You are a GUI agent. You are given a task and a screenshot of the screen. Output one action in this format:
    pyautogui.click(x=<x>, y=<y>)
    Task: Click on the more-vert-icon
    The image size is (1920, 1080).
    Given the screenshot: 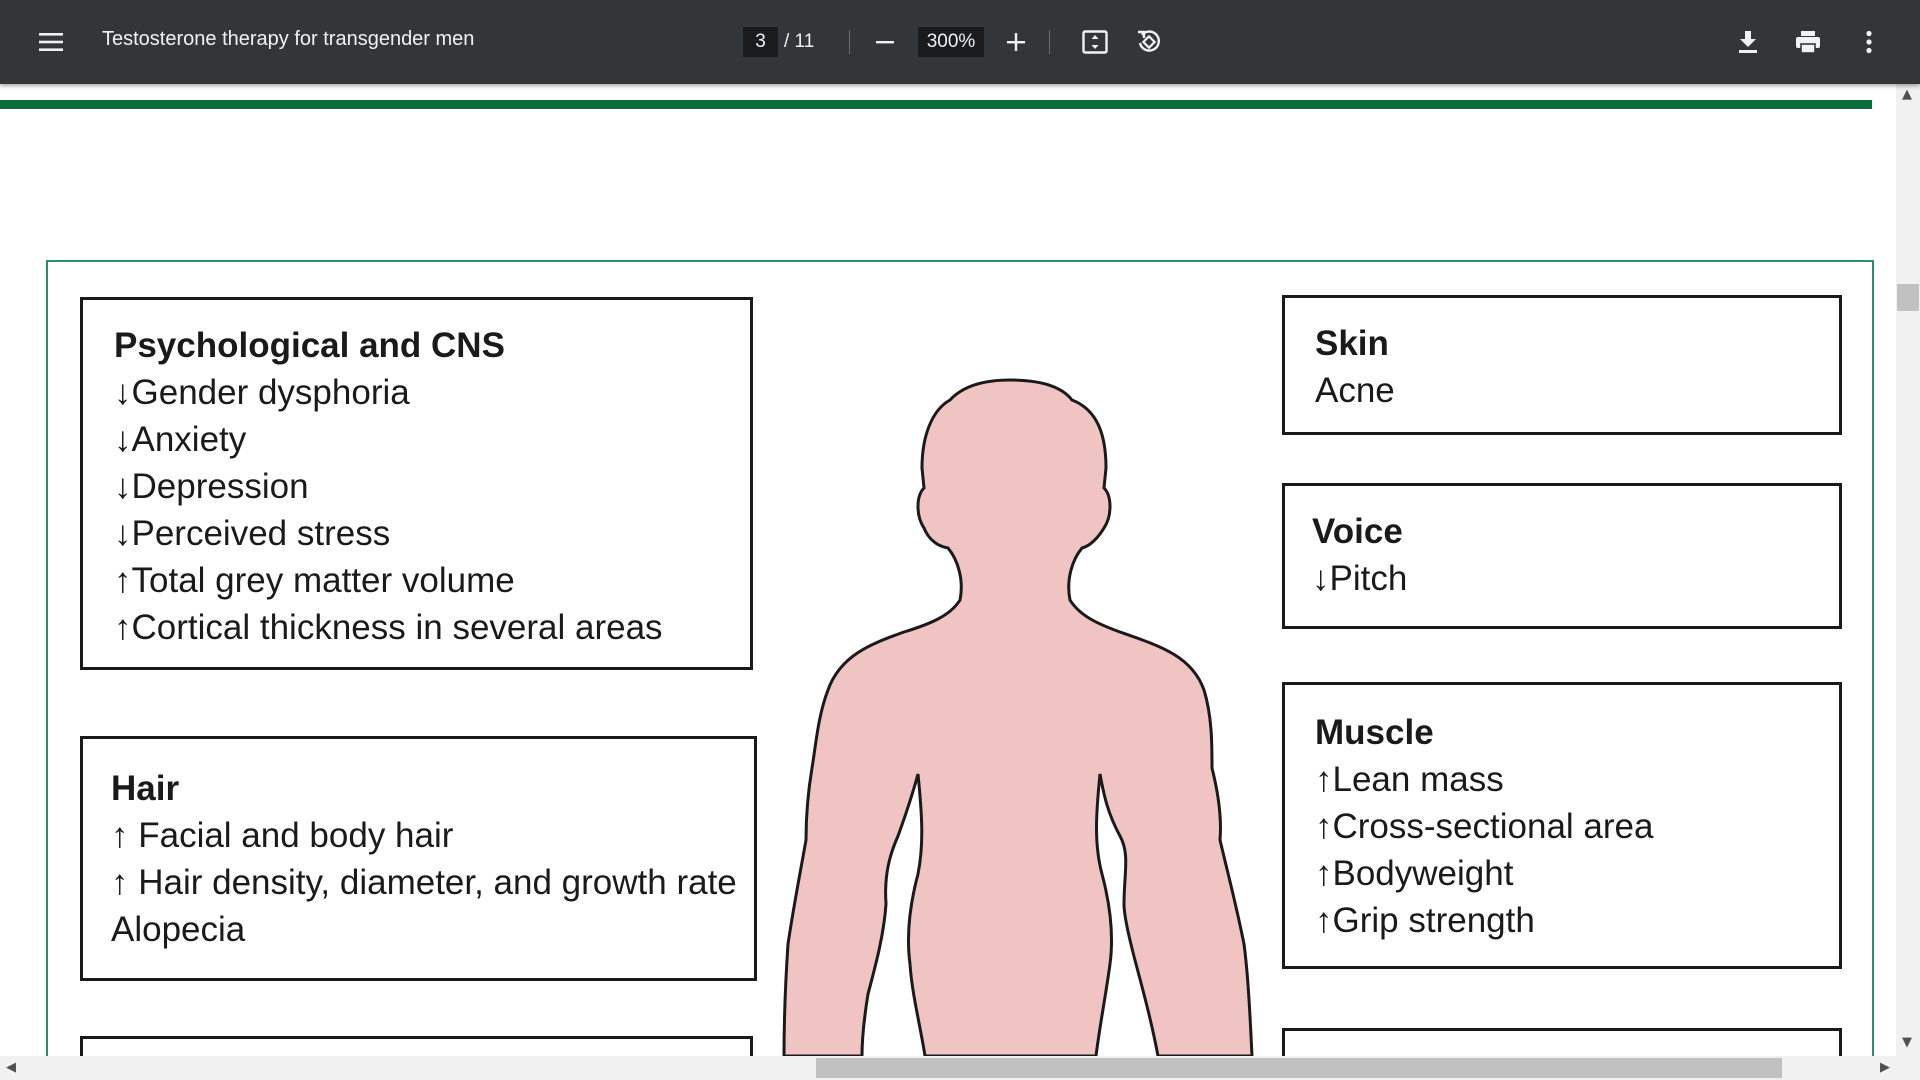 What is the action you would take?
    pyautogui.click(x=1869, y=42)
    